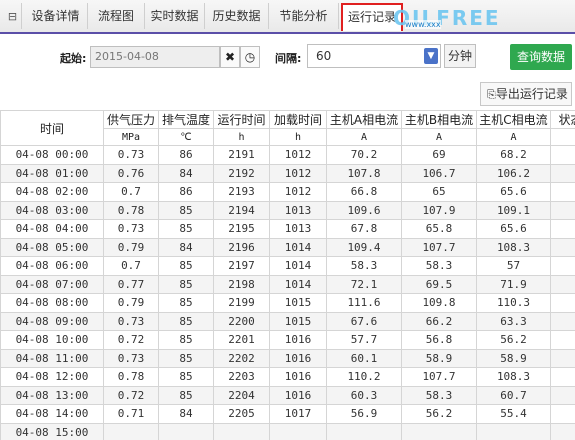  Describe the element at coordinates (56, 16) in the screenshot. I see `tab-device-detail: 设备详情` at that location.